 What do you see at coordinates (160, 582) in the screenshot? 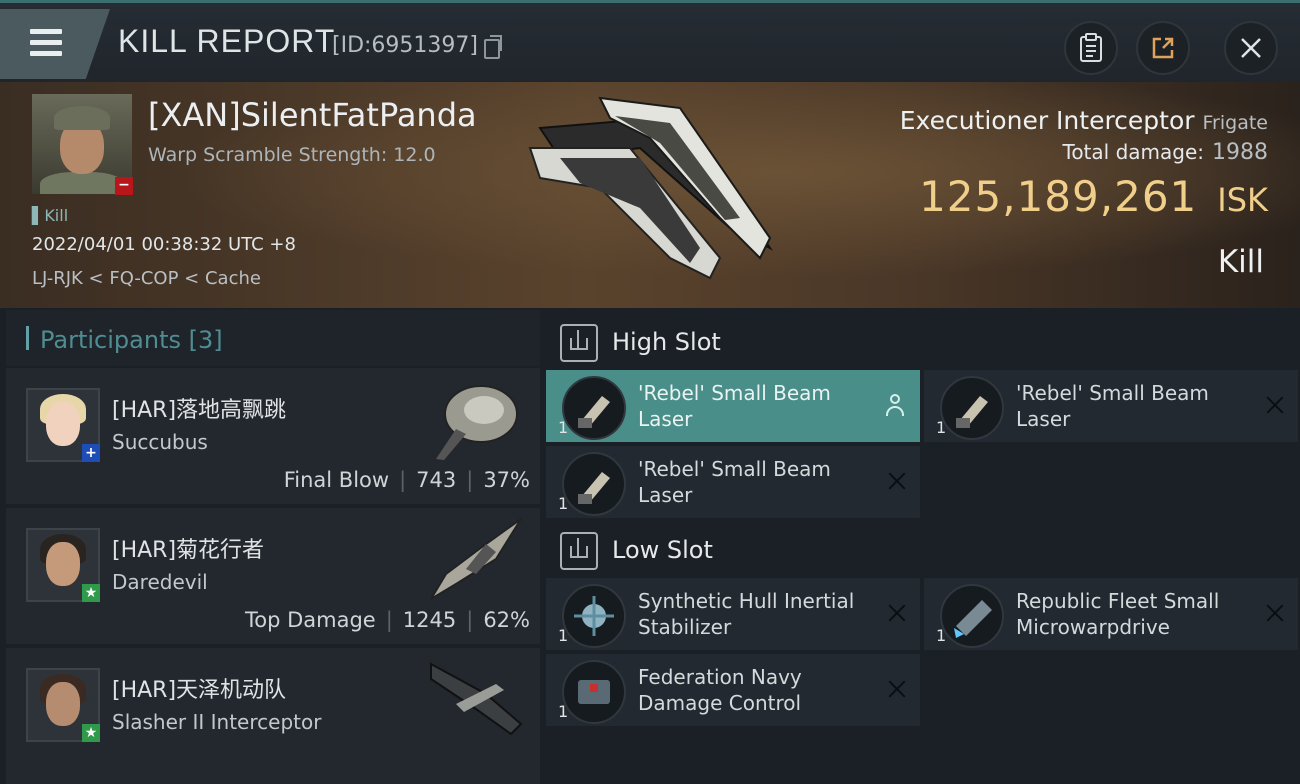
I see `participant-ship: Daredevil` at bounding box center [160, 582].